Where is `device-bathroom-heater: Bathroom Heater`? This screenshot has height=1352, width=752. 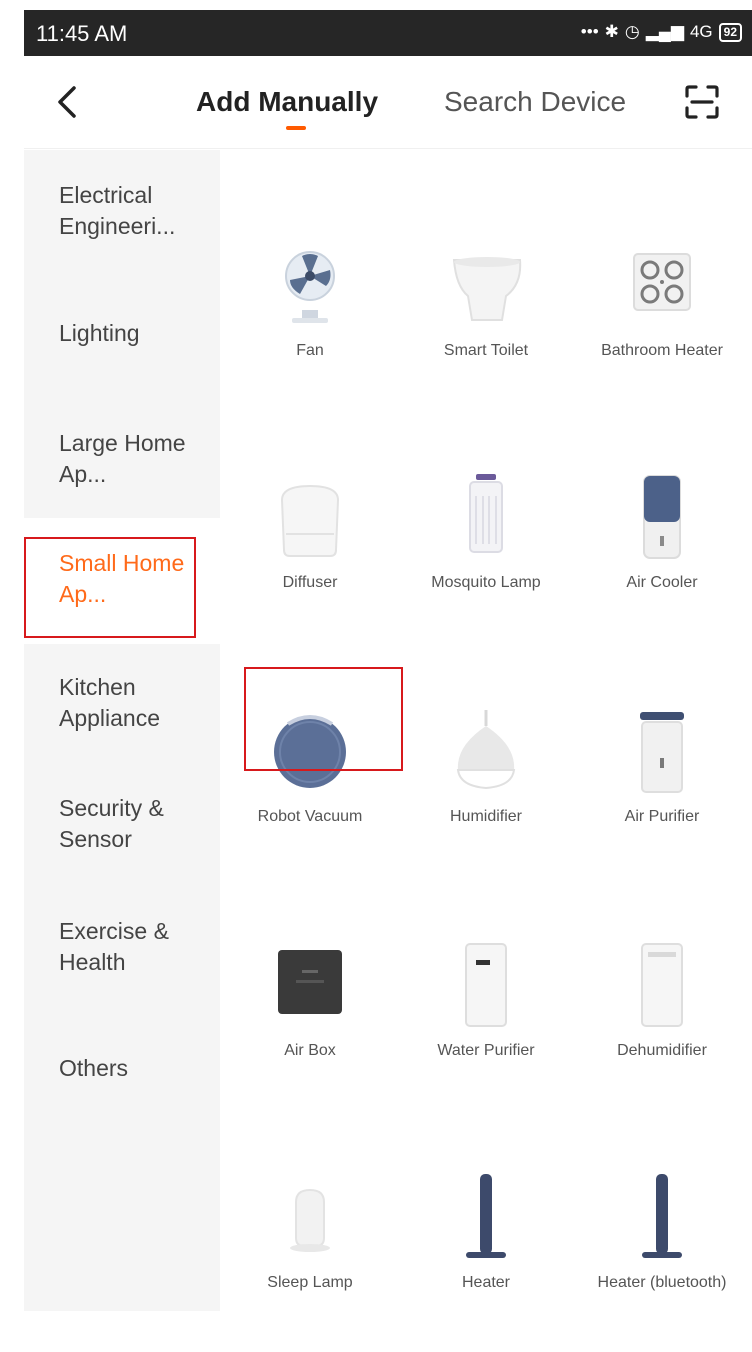 device-bathroom-heater: Bathroom Heater is located at coordinates (662, 300).